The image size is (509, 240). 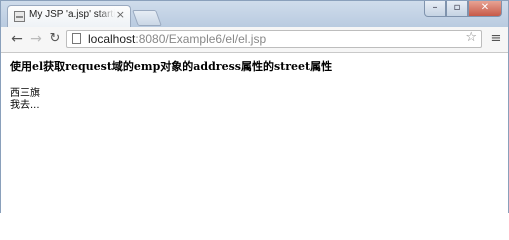 I want to click on close-window-button: ✕, so click(x=485, y=9).